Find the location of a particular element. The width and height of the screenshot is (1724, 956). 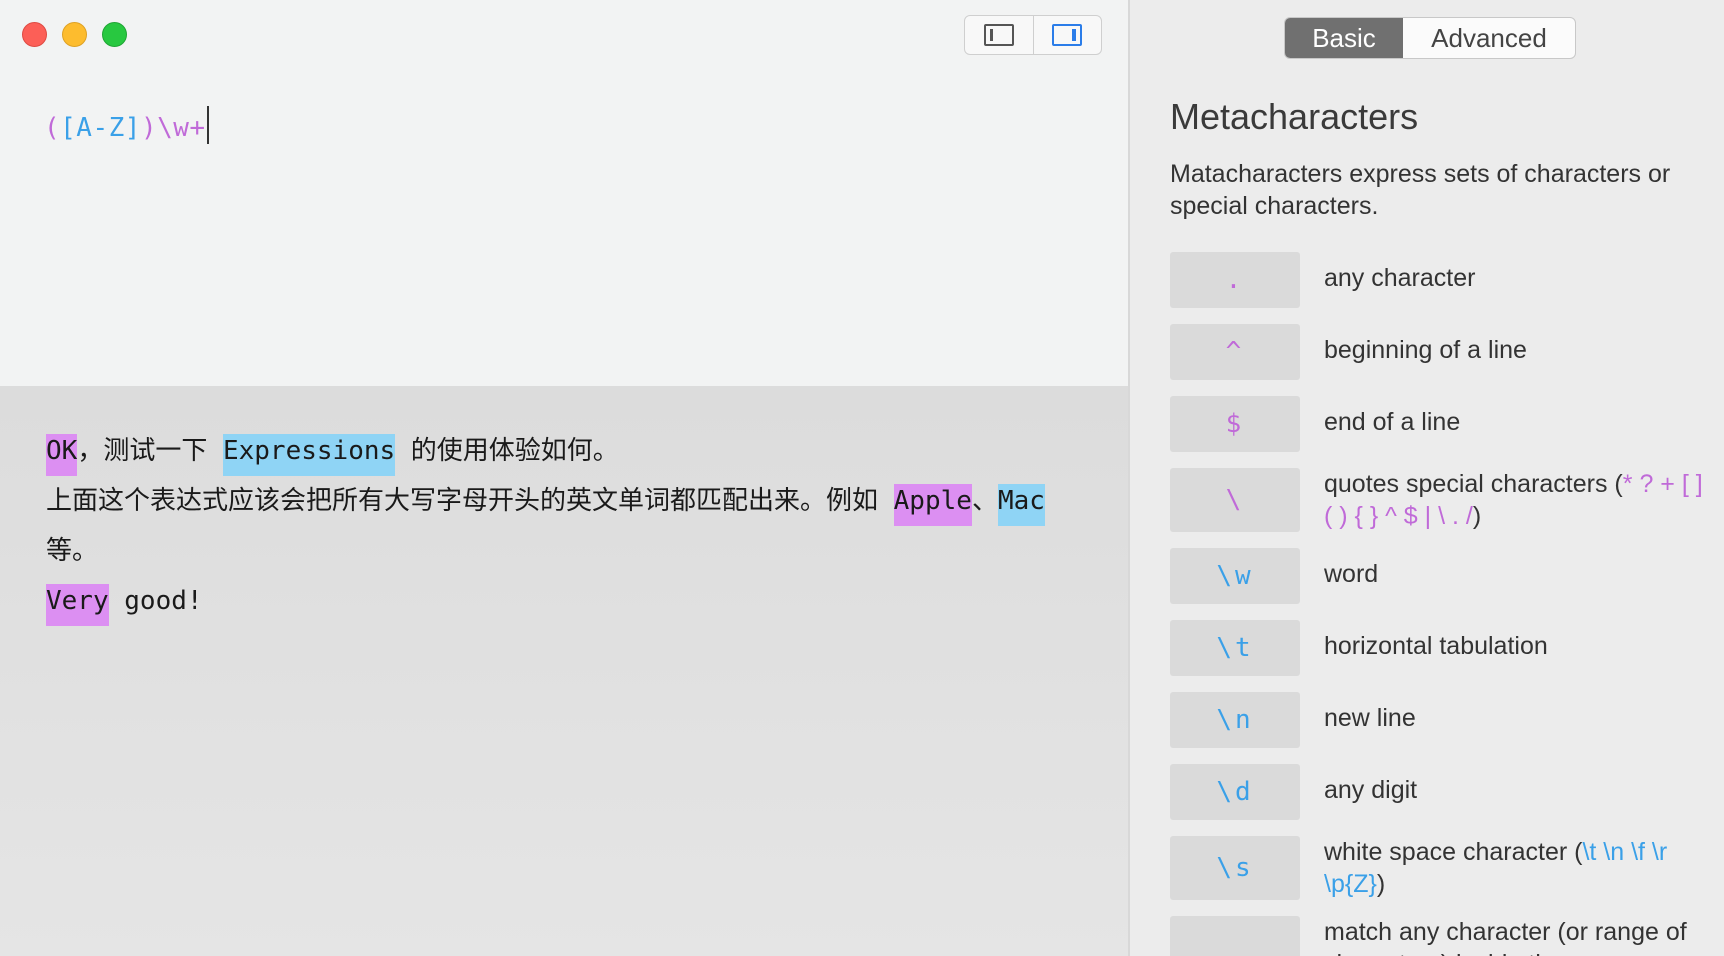

metachar-description: new line is located at coordinates (1370, 718).